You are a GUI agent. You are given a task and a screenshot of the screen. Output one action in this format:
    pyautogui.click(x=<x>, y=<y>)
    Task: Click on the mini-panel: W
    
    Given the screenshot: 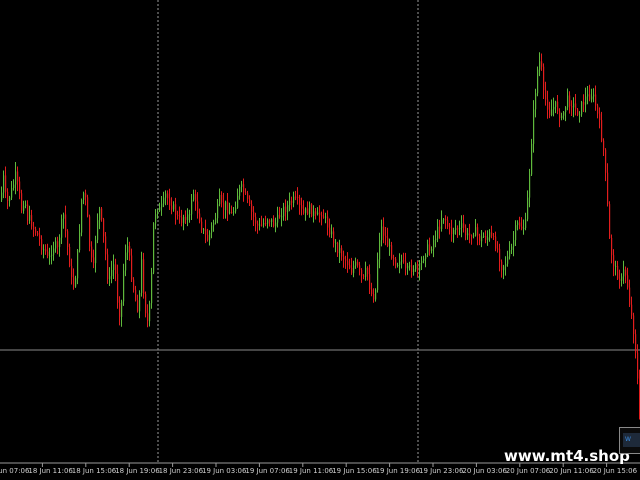 What is the action you would take?
    pyautogui.click(x=629, y=440)
    